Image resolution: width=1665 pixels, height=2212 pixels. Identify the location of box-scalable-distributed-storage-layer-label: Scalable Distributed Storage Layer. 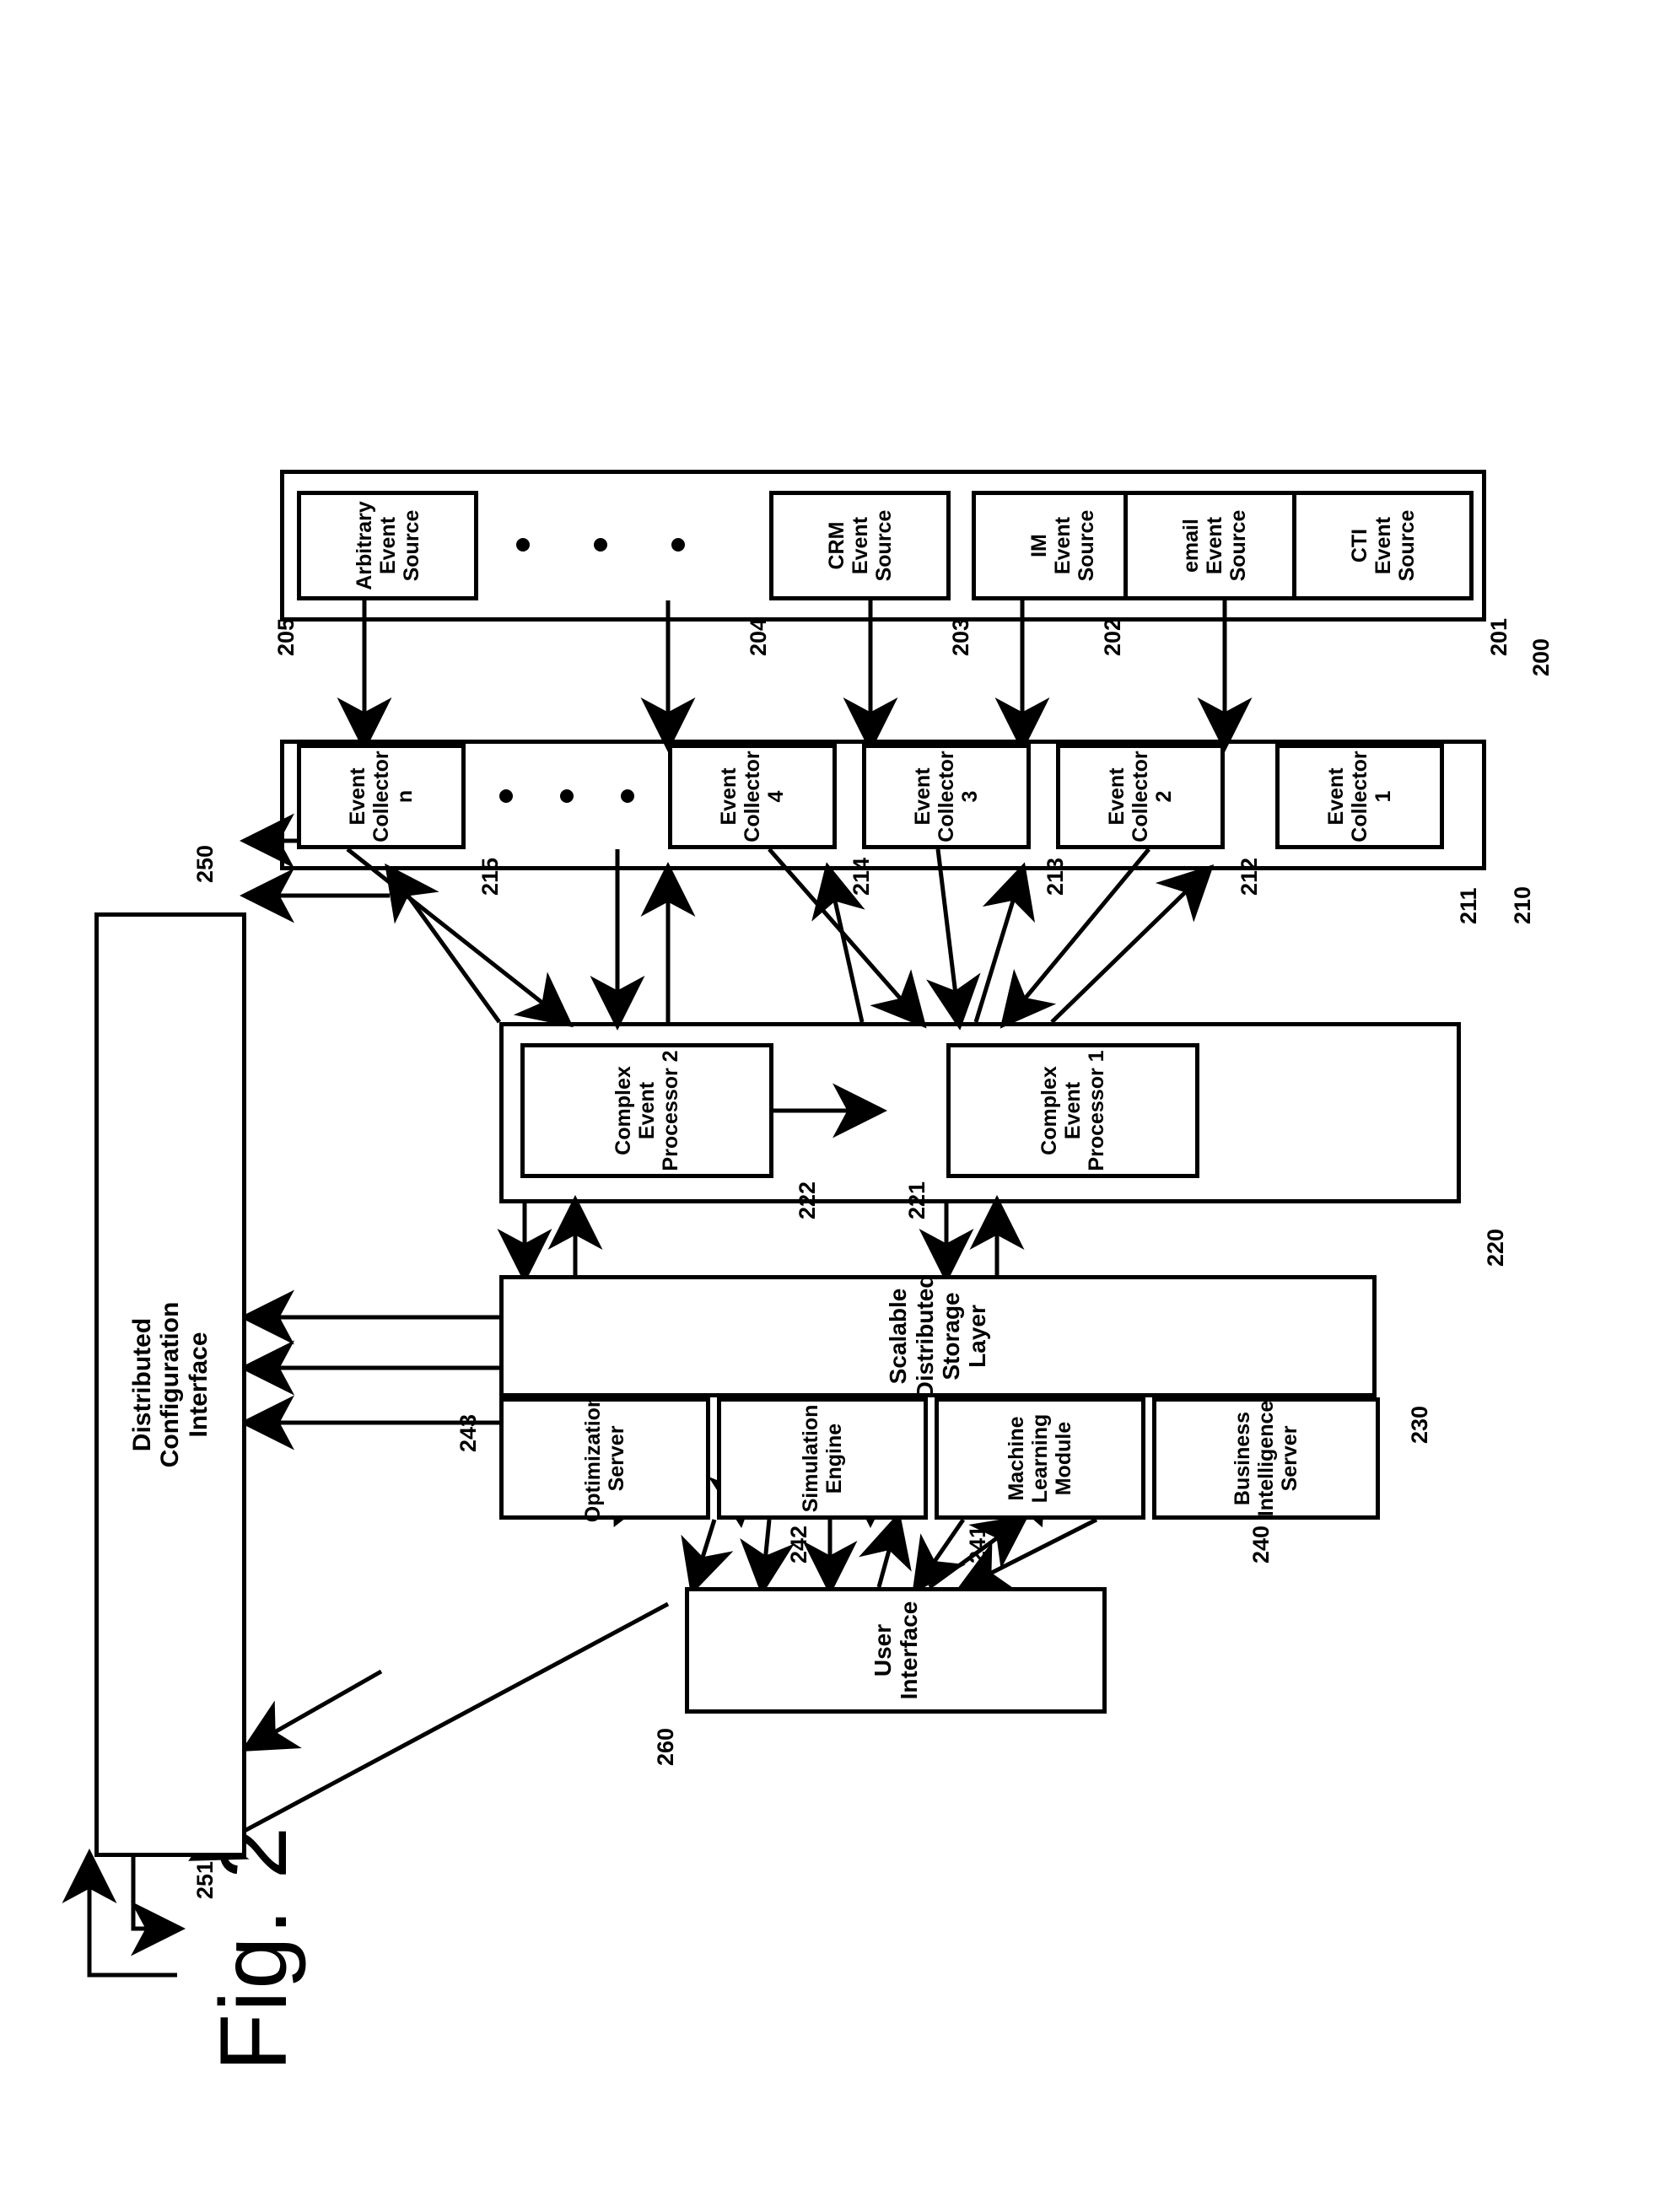
(938, 1335).